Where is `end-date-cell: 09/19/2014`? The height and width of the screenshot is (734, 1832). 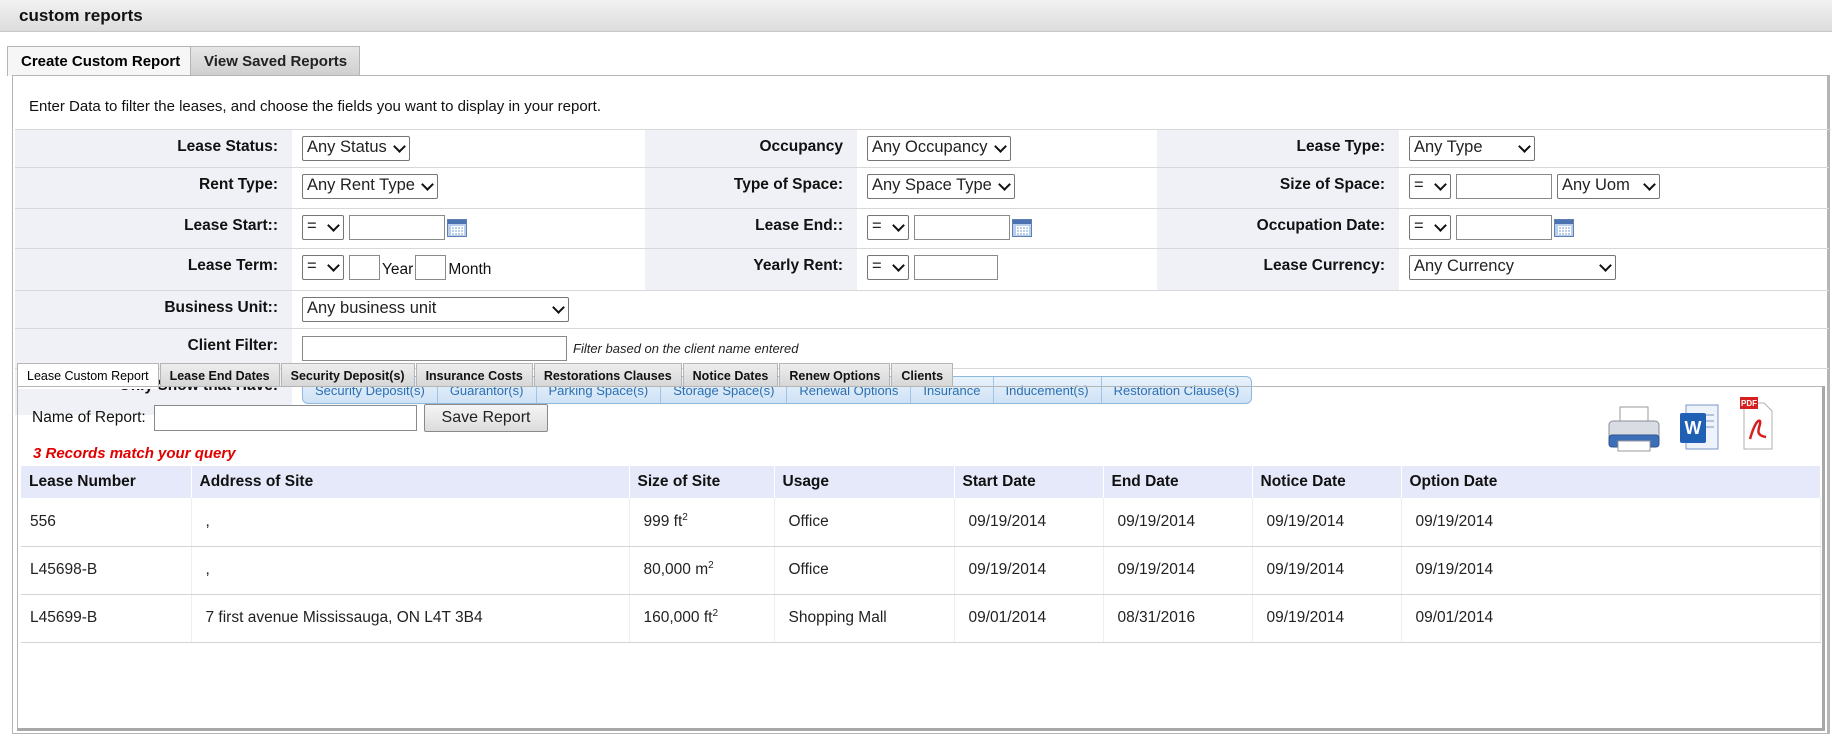
end-date-cell: 09/19/2014 is located at coordinates (1178, 570).